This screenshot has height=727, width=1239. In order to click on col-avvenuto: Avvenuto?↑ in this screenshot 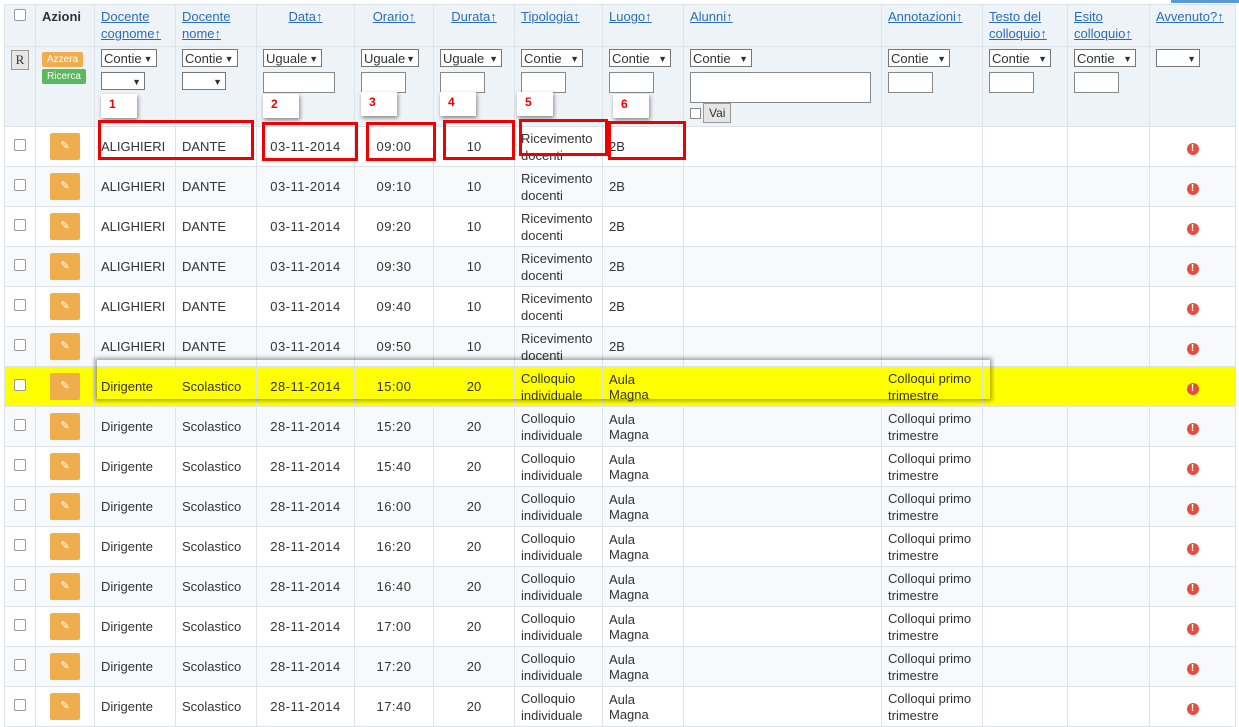, I will do `click(1192, 25)`.